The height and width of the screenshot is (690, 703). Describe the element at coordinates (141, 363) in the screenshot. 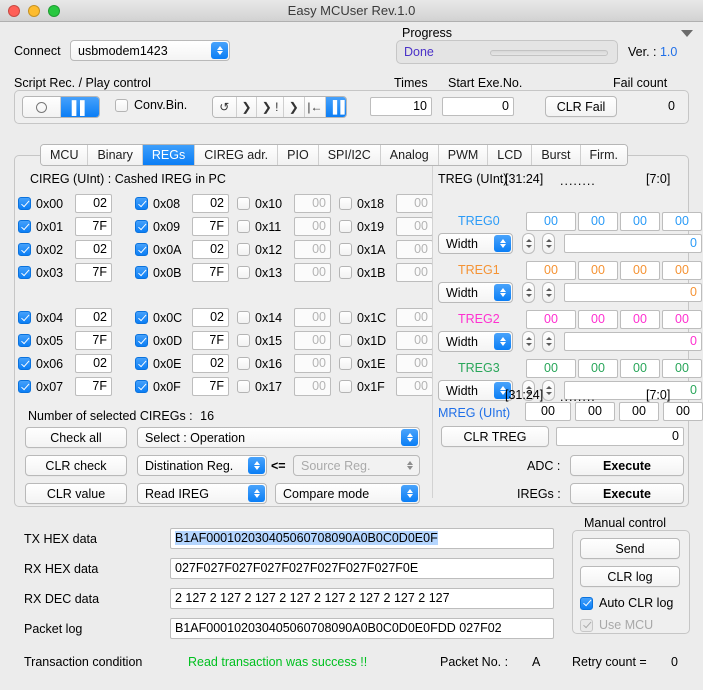

I see `cireg-checkbox-0x0E` at that location.